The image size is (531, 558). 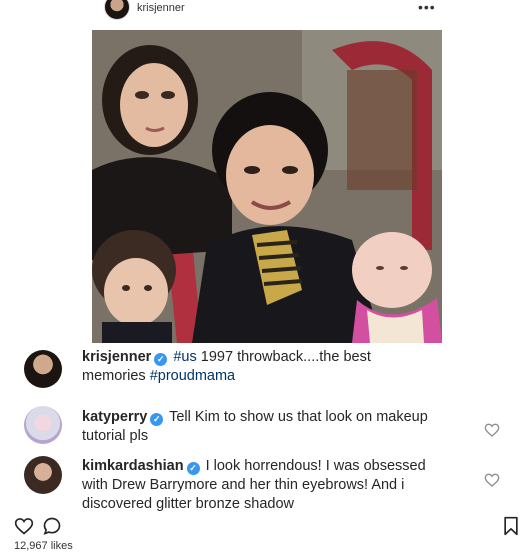 I want to click on hashtag-link: #proudmama, so click(x=192, y=376).